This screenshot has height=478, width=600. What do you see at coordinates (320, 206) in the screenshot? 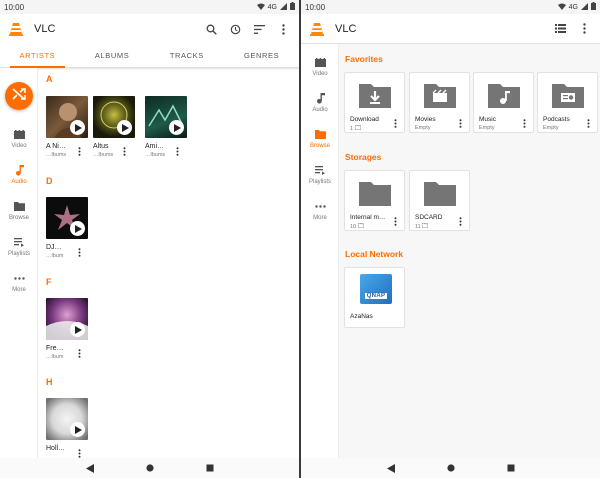
I see `more-horiz-icon` at bounding box center [320, 206].